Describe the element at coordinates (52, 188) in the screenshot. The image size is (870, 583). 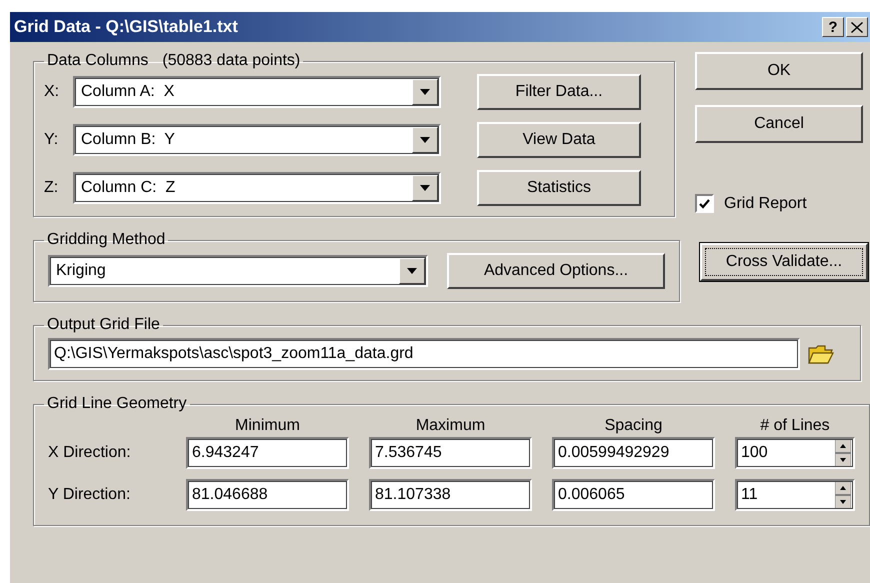
I see `axis-label: Z:` at that location.